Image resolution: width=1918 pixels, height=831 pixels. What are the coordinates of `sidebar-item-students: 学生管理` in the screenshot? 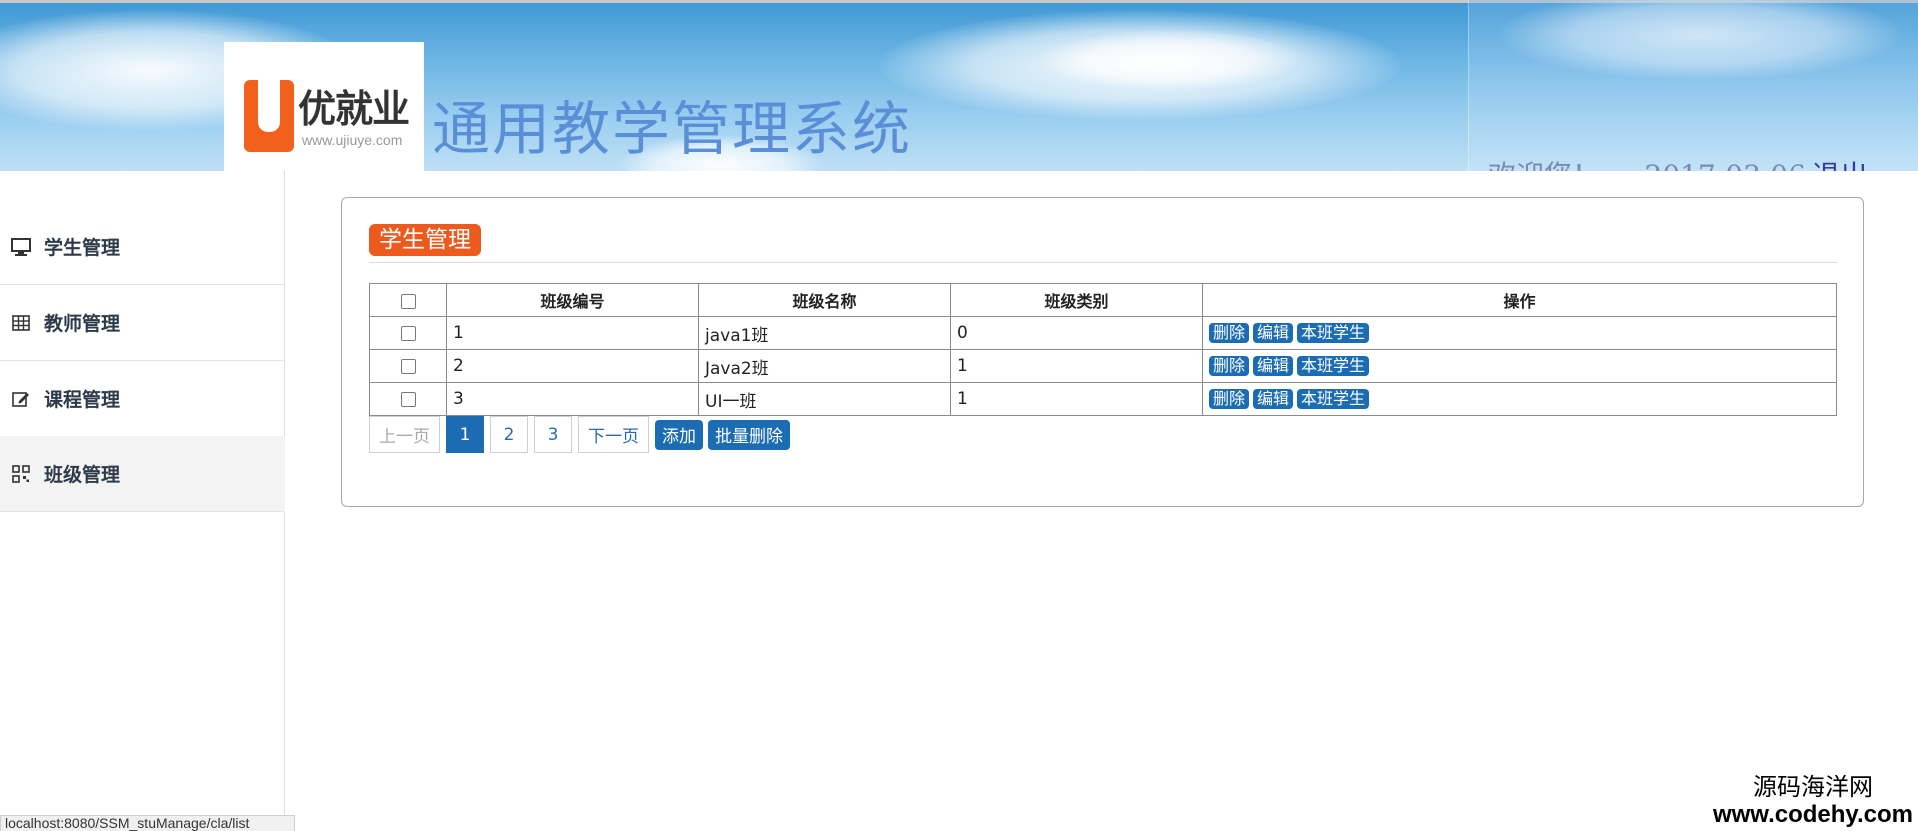 It's located at (142, 247).